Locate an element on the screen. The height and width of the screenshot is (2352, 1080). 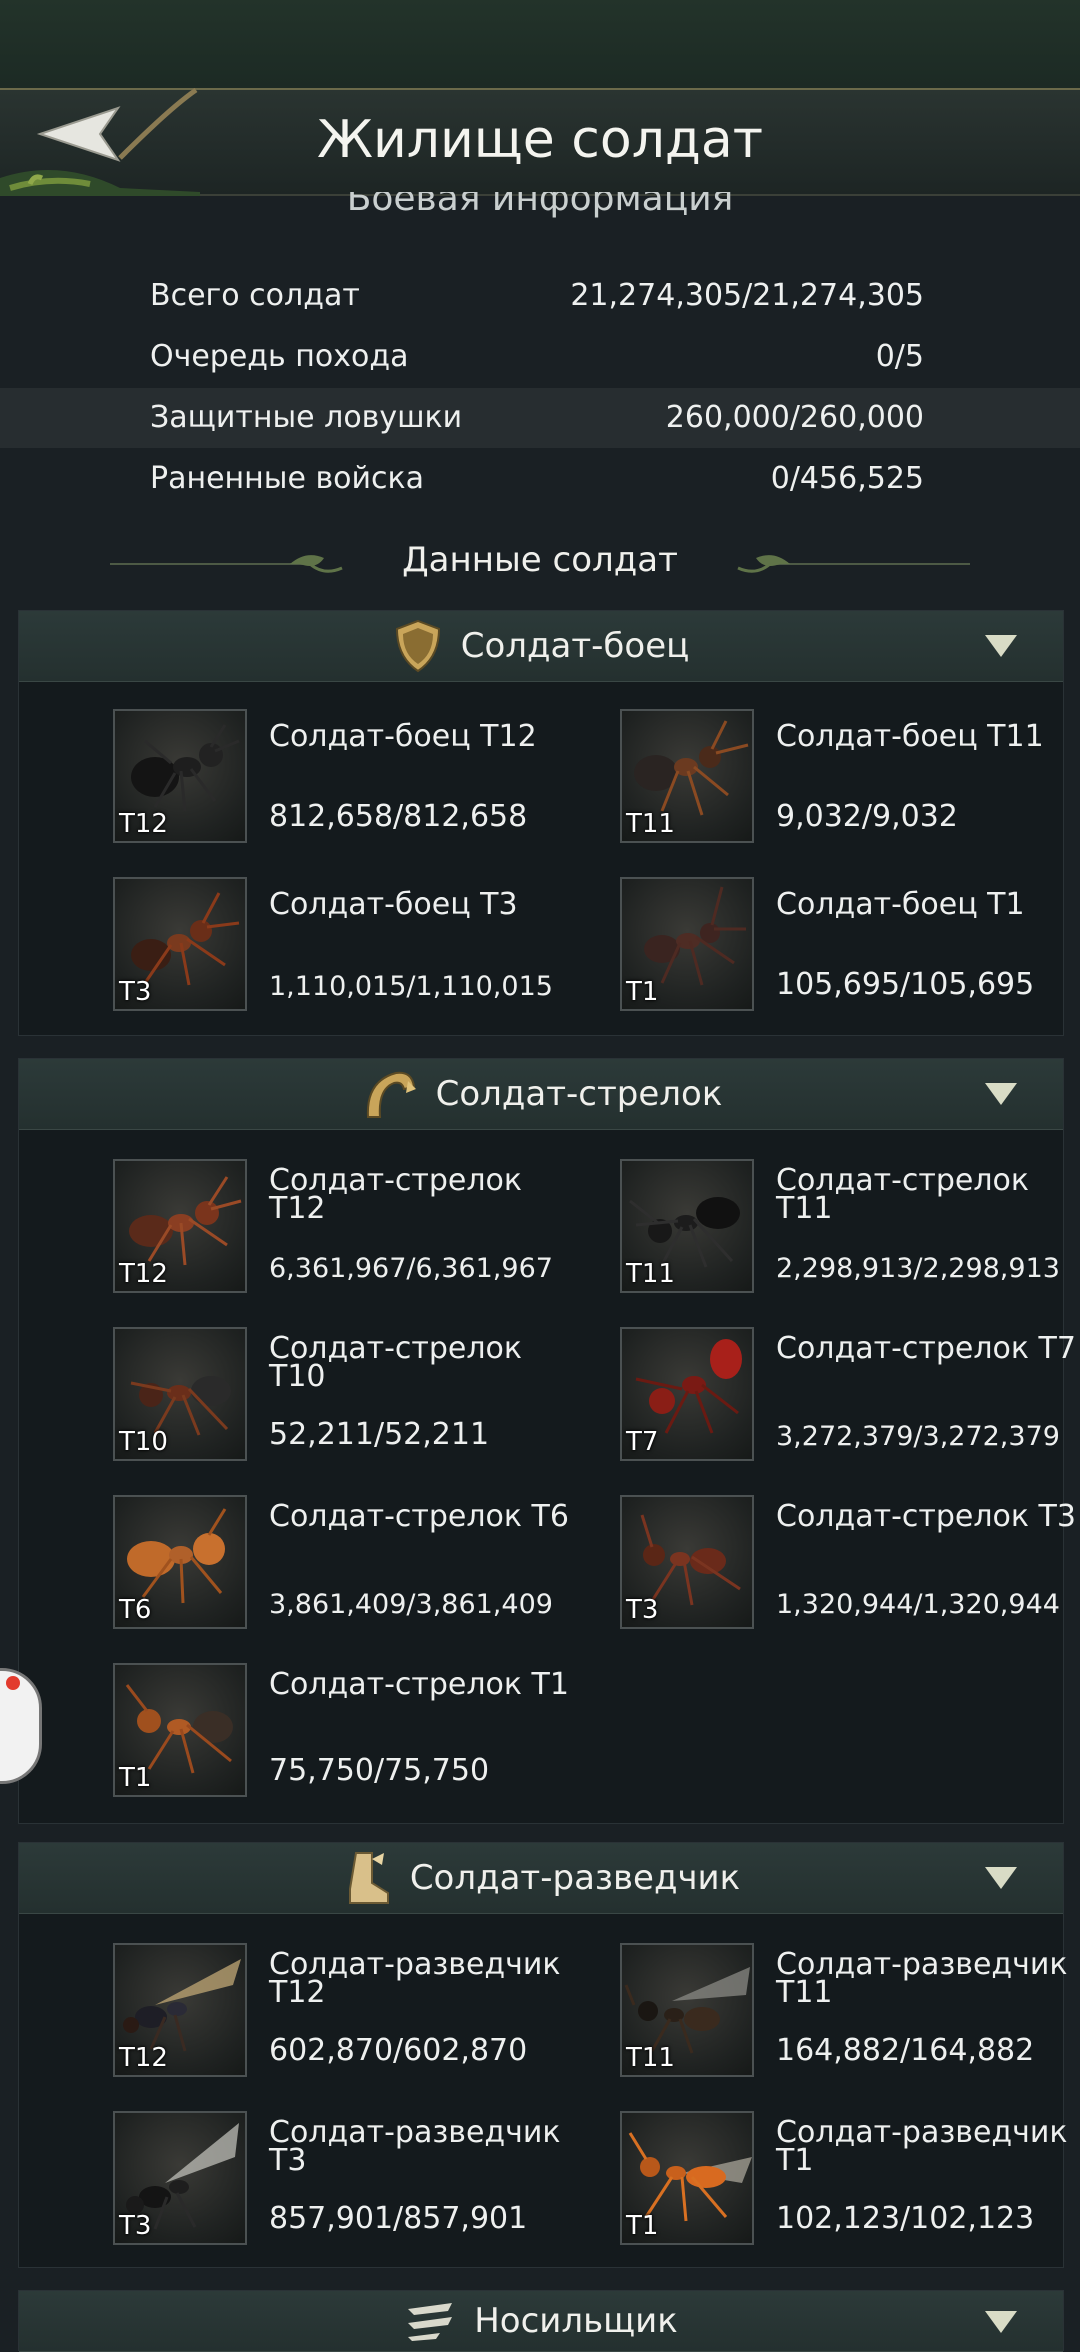
section-carrier: Носильщик is located at coordinates (541, 2321).